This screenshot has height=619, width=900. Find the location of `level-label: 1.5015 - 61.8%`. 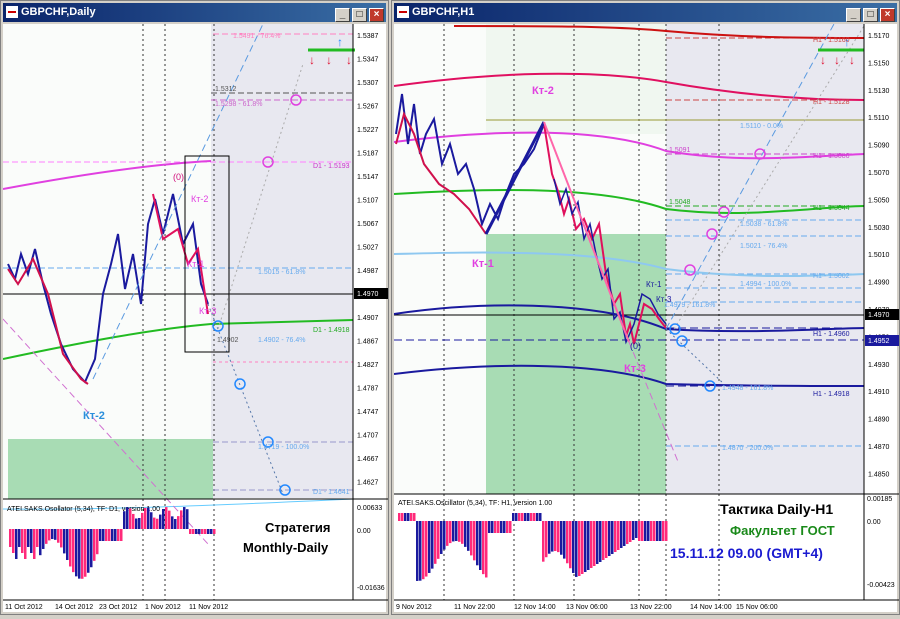

level-label: 1.5015 - 61.8% is located at coordinates (281, 272).